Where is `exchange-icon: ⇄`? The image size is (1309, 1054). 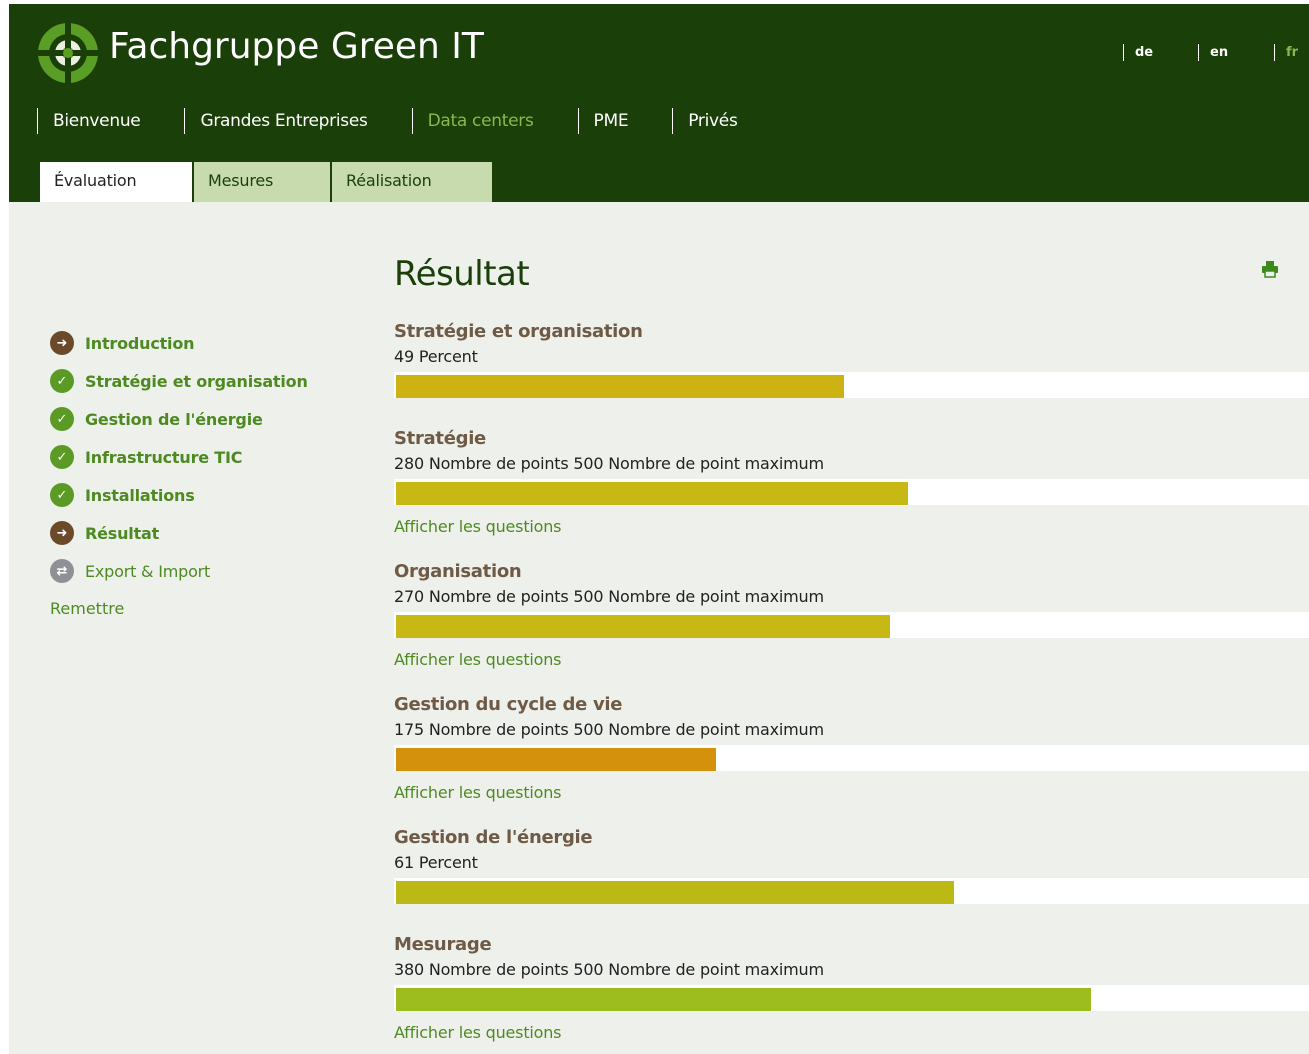
exchange-icon: ⇄ is located at coordinates (62, 571).